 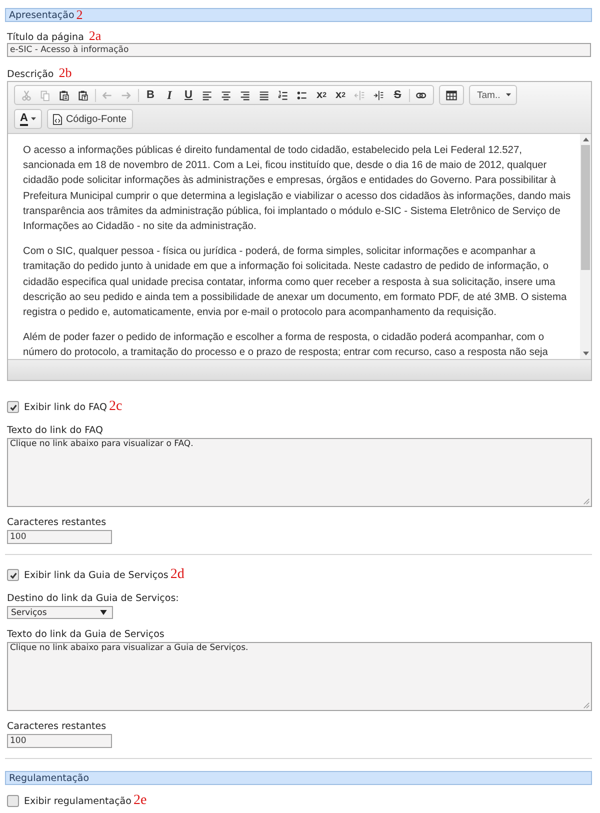 I want to click on section-title: Regulamentação, so click(x=49, y=778).